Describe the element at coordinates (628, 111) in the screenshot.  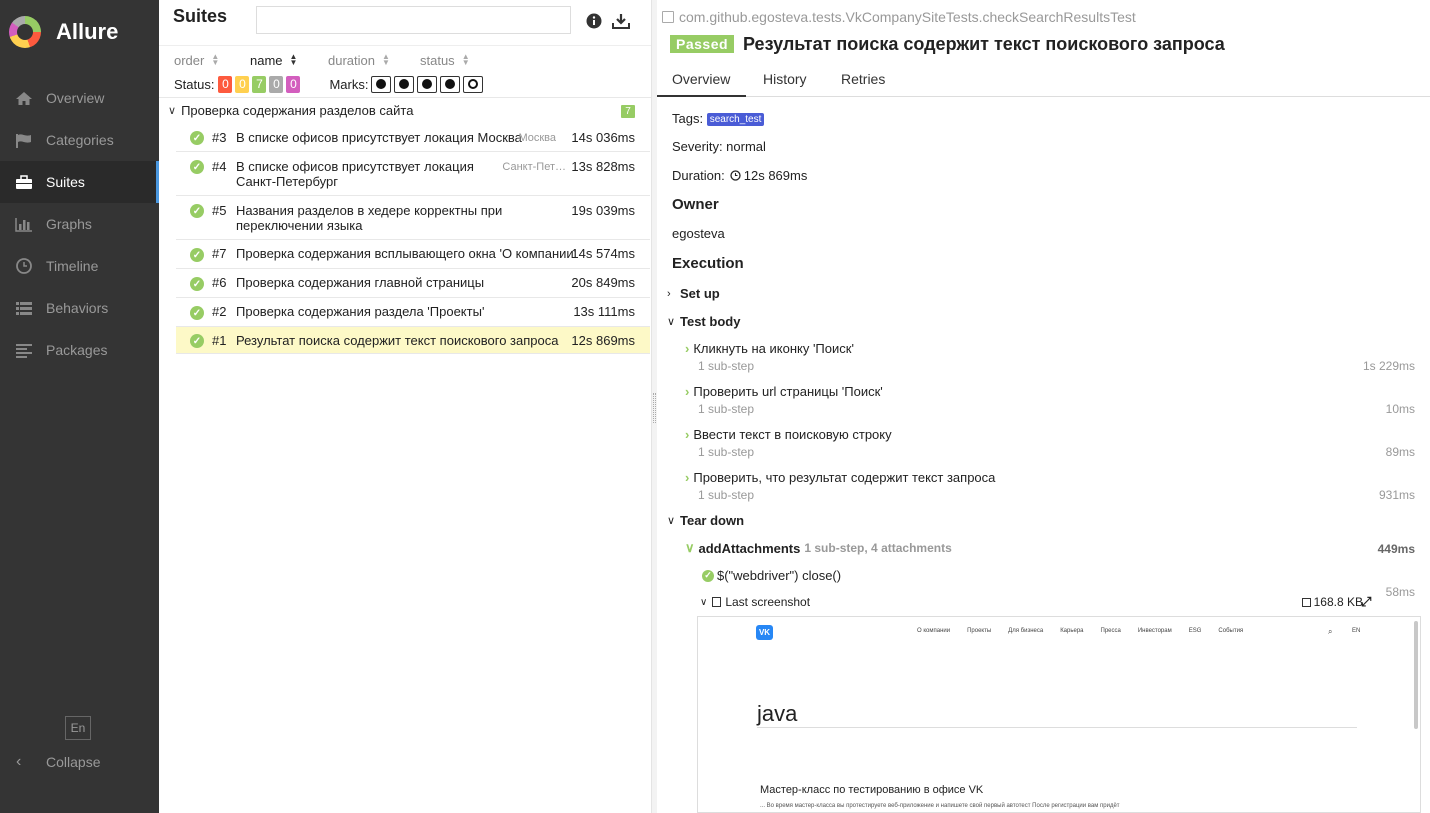
I see `suite-group-count: 7` at that location.